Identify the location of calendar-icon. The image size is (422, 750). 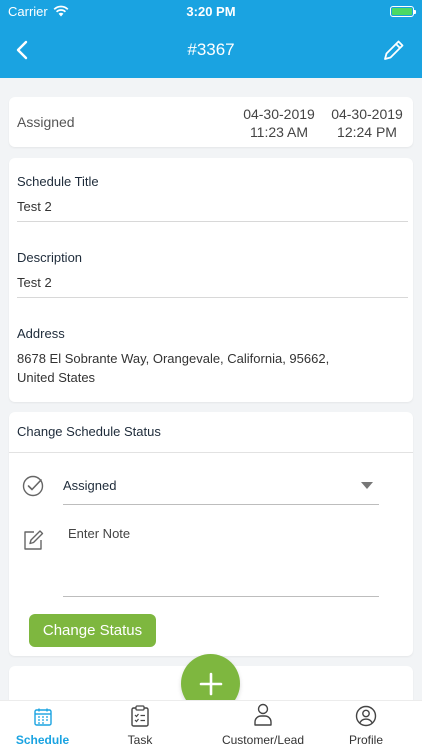
(42, 717).